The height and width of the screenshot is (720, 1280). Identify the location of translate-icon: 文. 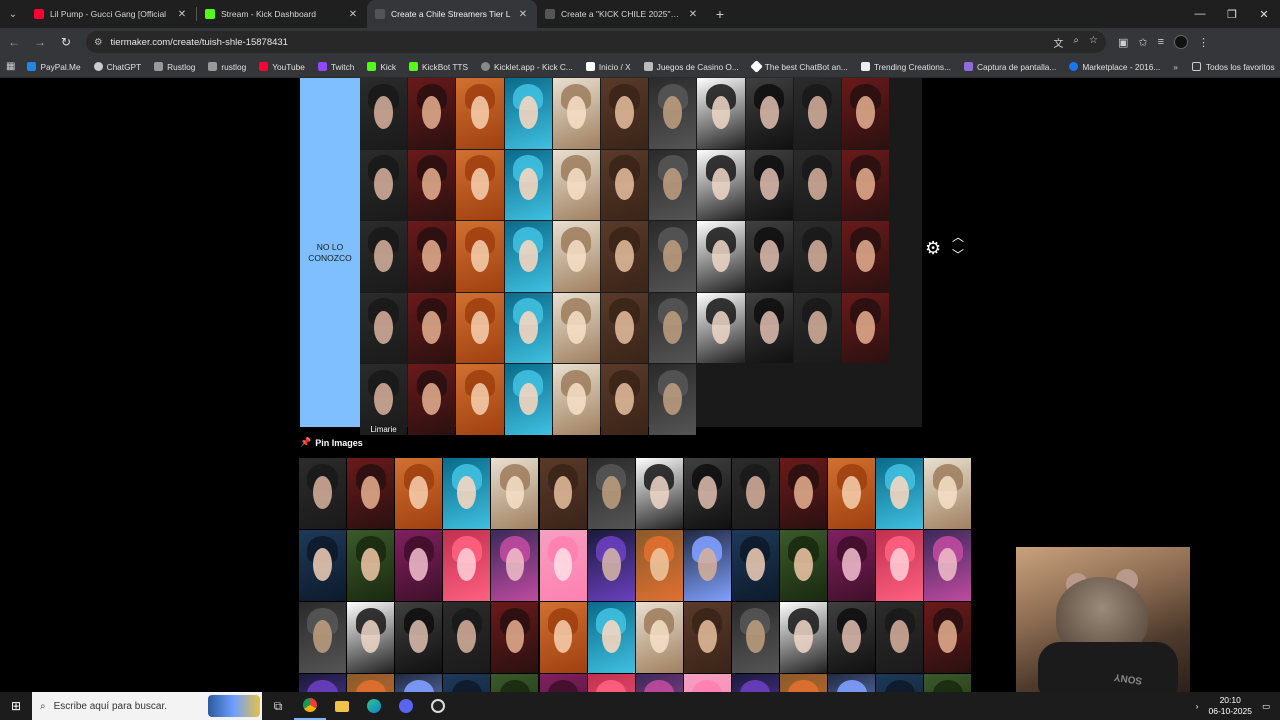
(1058, 42).